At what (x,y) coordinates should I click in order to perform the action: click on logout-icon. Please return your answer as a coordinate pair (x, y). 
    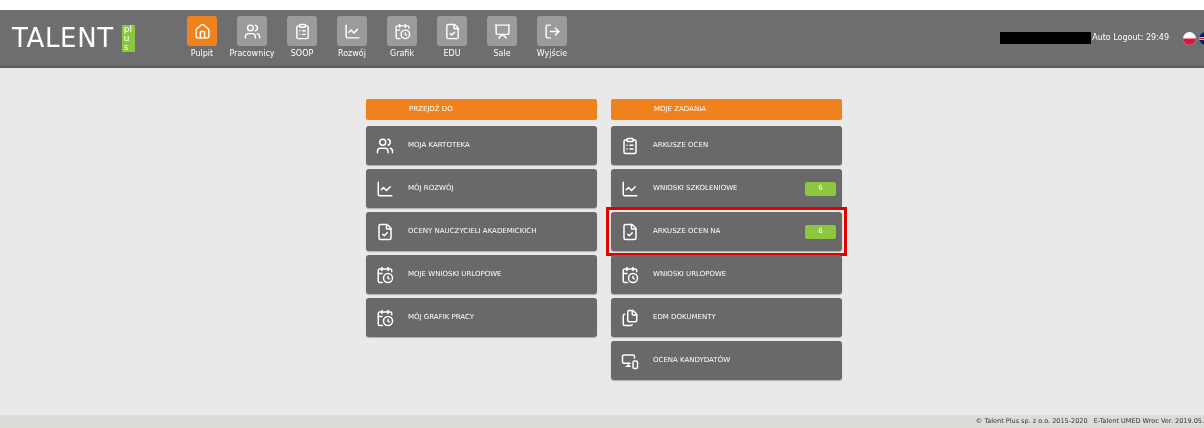
    Looking at the image, I should click on (552, 31).